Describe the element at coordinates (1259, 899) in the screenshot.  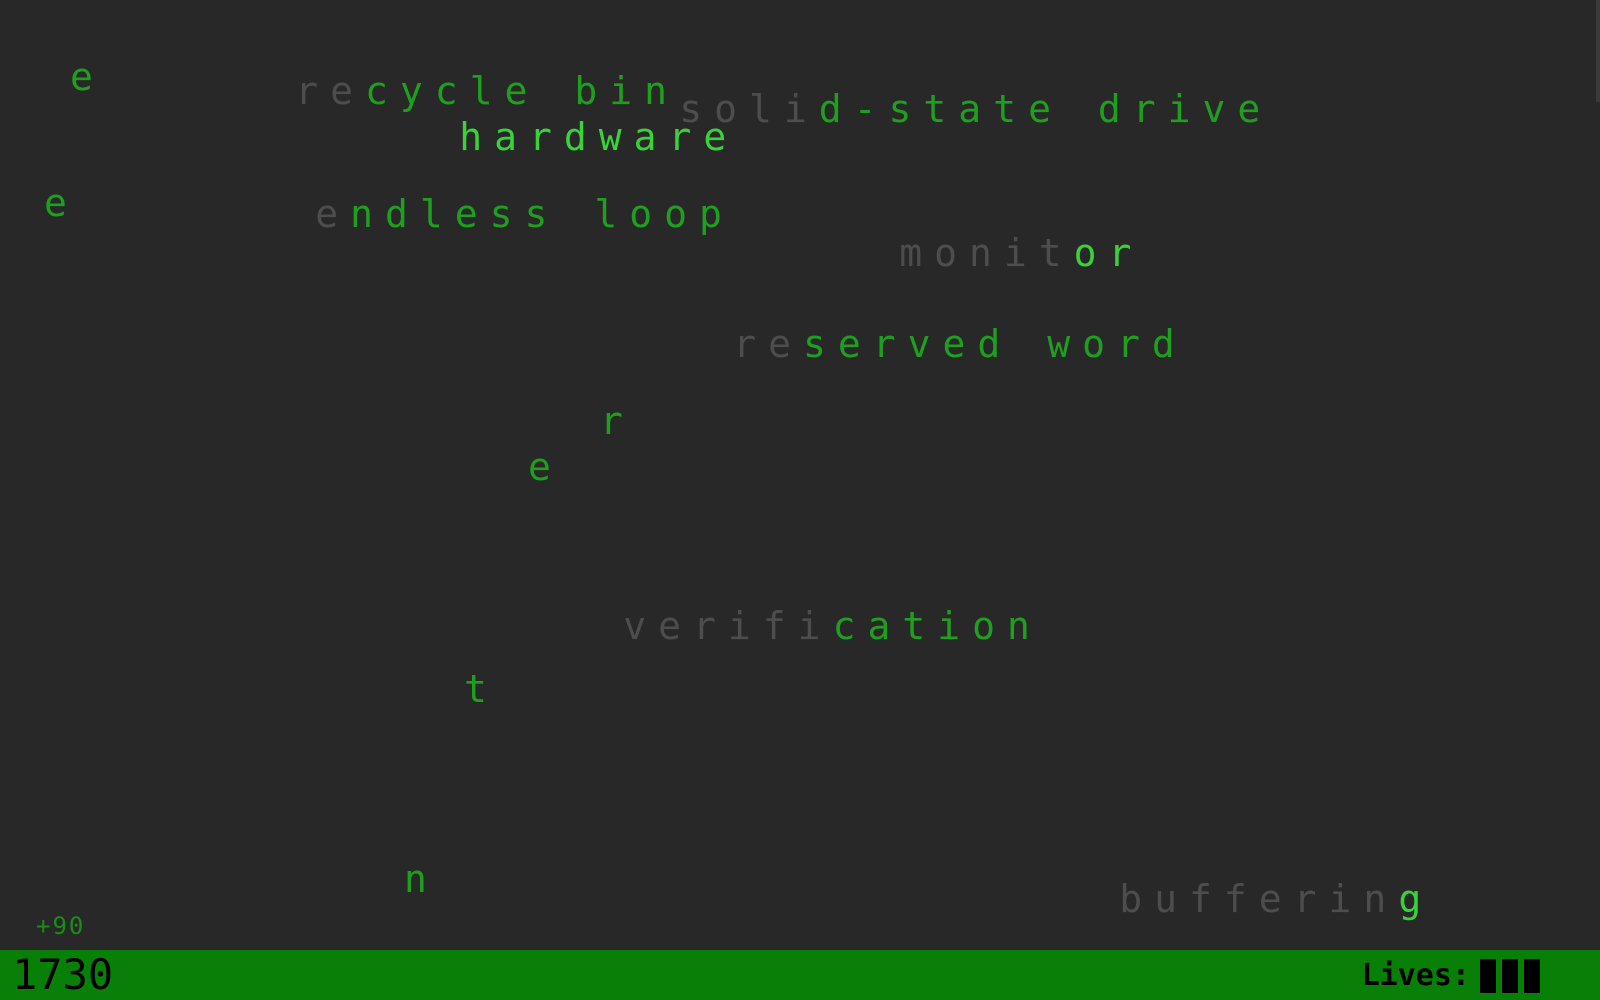
I see `typed-part: bufferin` at that location.